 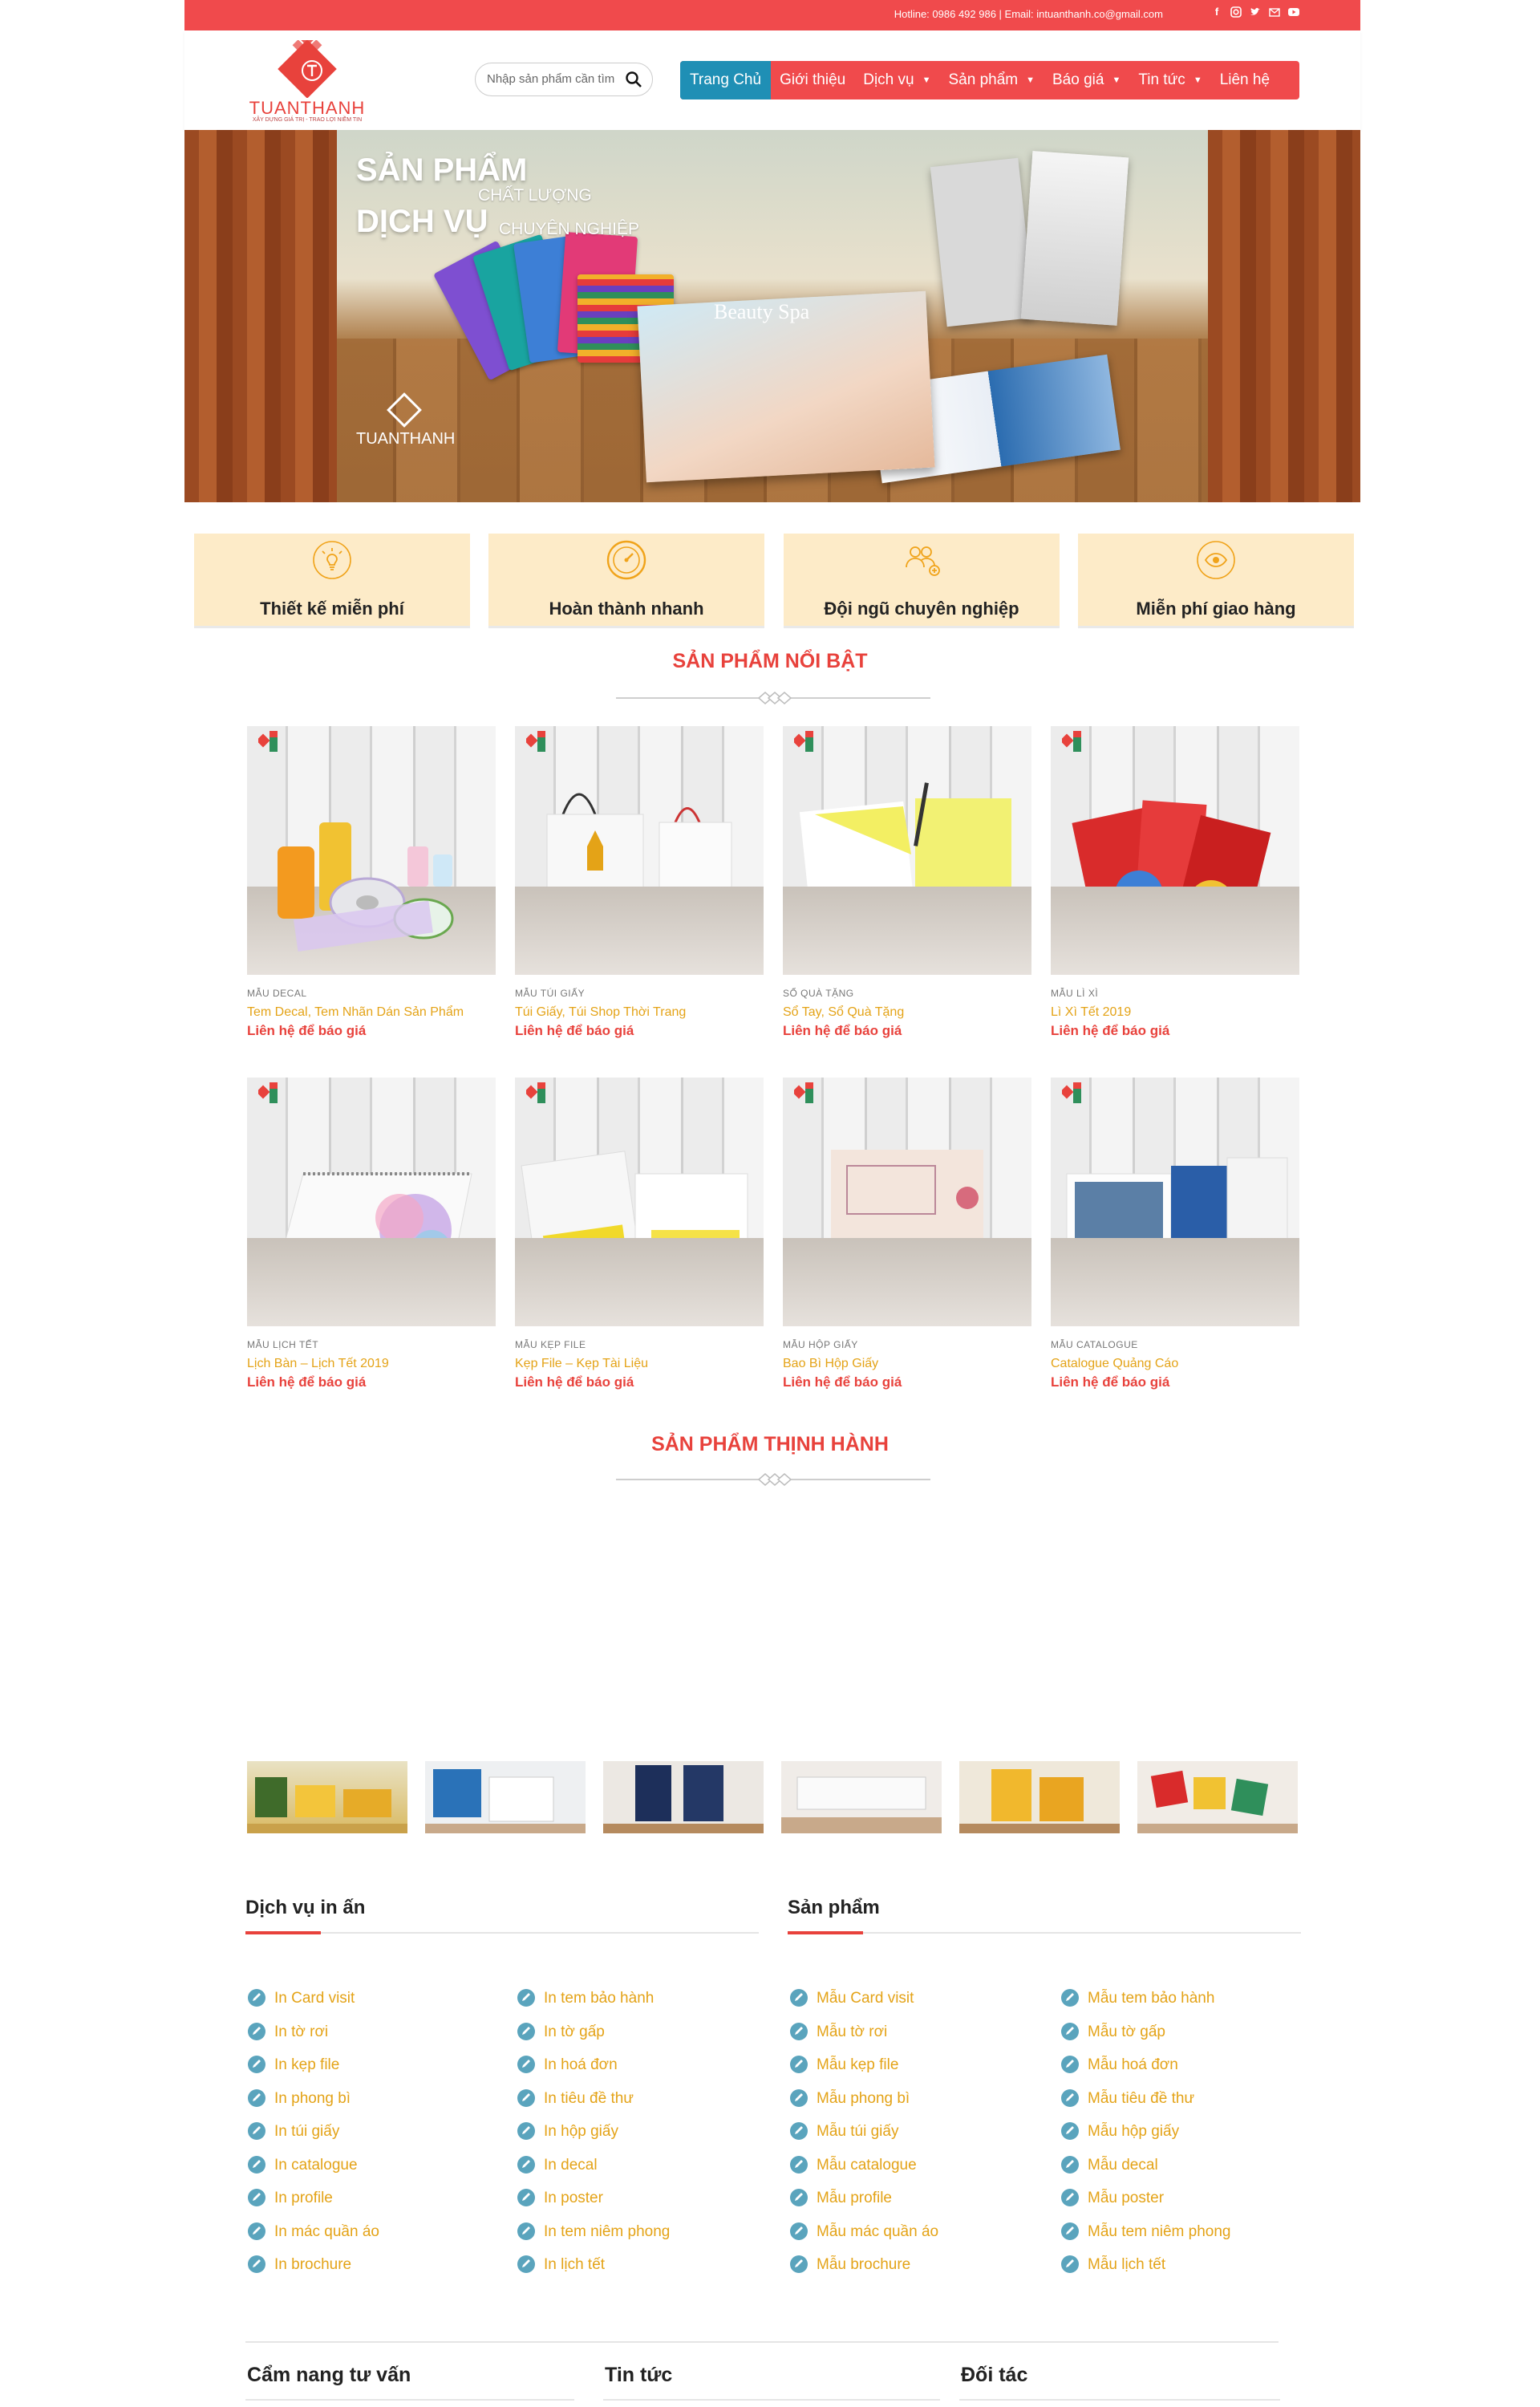 What do you see at coordinates (1175, 1364) in the screenshot?
I see `product-name: Catalogue Quảng Cáo` at bounding box center [1175, 1364].